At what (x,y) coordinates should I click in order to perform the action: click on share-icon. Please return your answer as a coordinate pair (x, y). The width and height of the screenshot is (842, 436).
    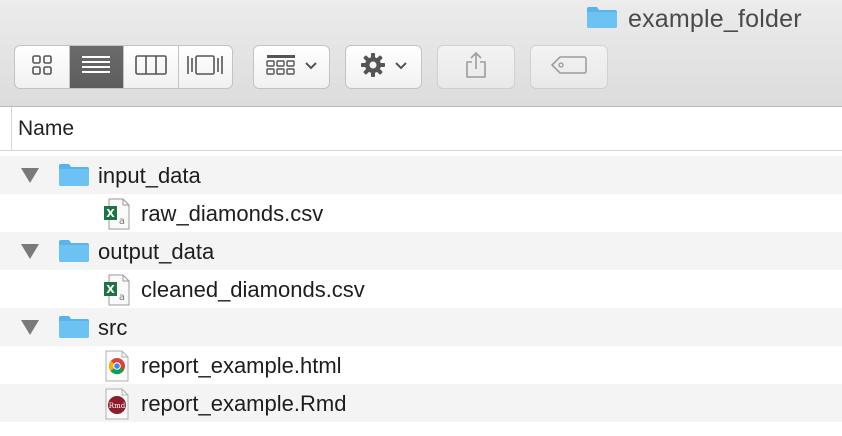
    Looking at the image, I should click on (476, 67).